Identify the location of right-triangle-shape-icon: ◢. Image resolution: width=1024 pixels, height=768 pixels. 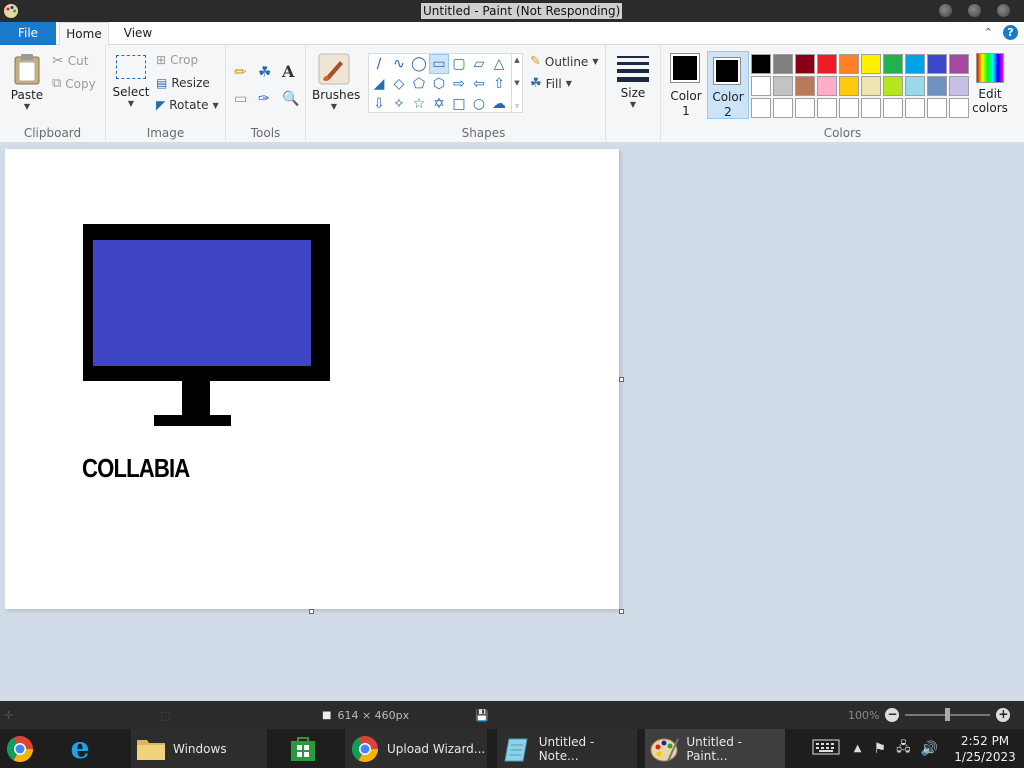
(379, 84).